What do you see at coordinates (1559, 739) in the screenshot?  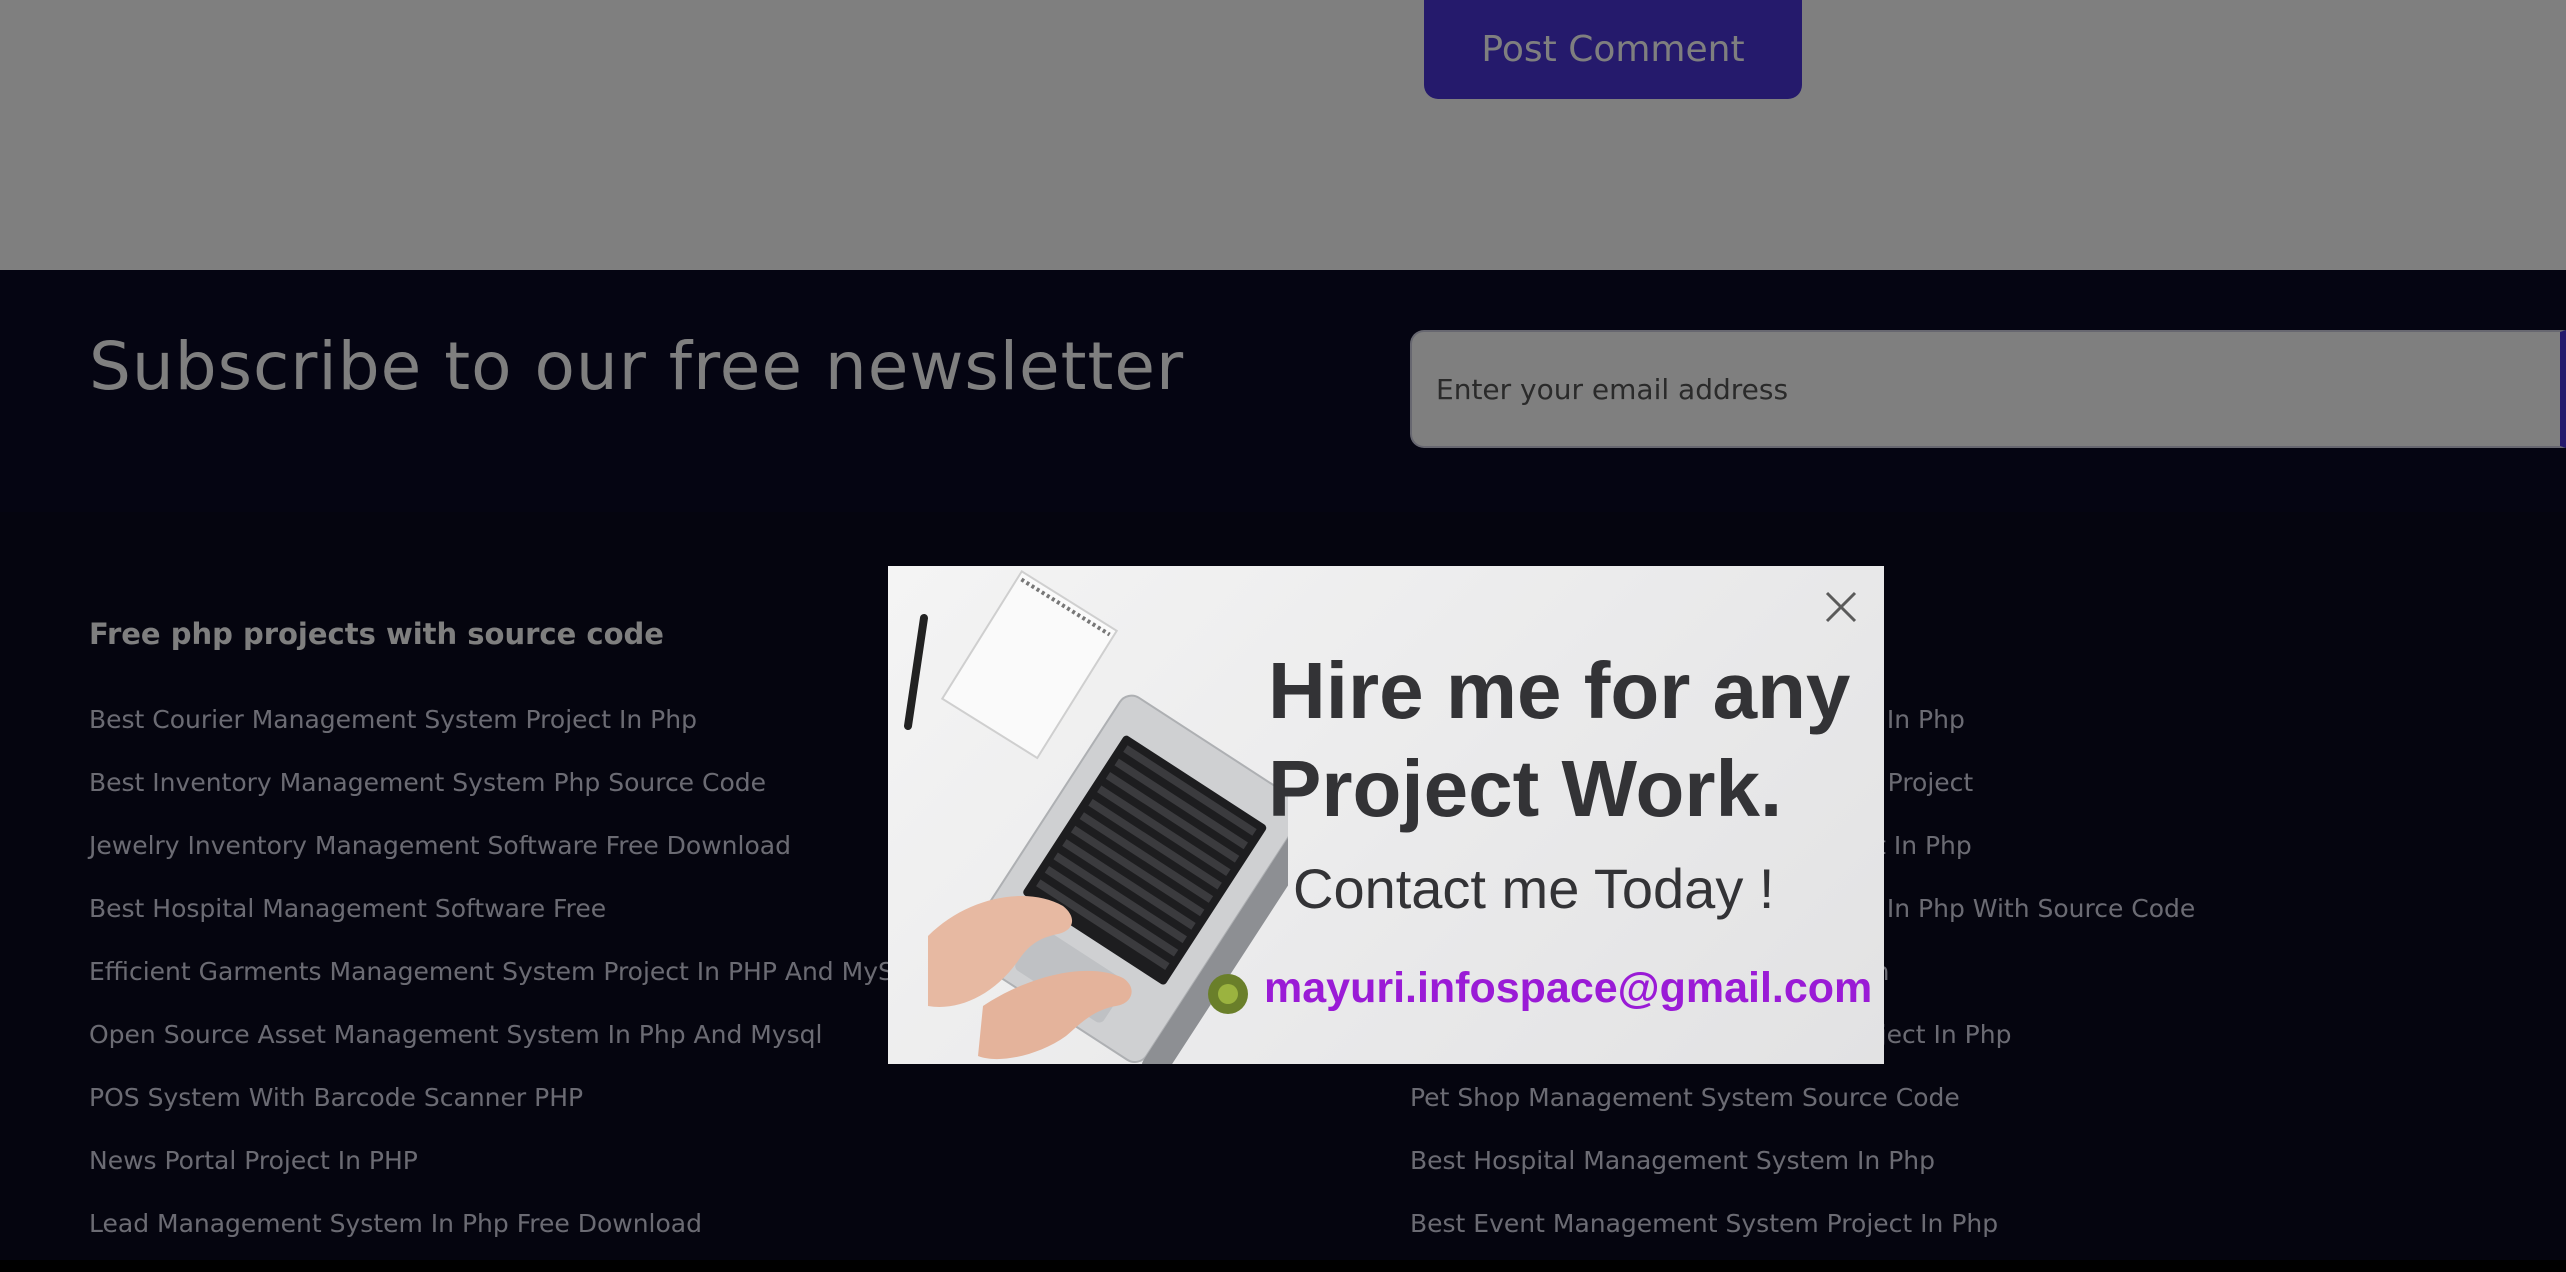 I see `popup-headline: Hire me for any Project Work.` at bounding box center [1559, 739].